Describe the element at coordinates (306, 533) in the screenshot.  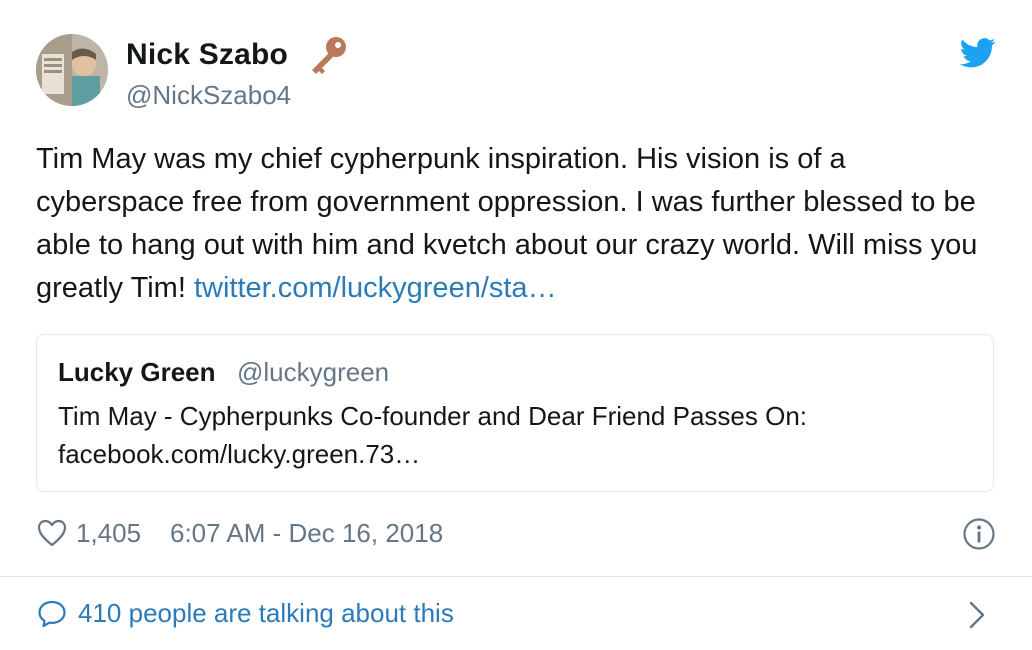
I see `timestamp: 6:07 AM - Dec 16, 2018` at that location.